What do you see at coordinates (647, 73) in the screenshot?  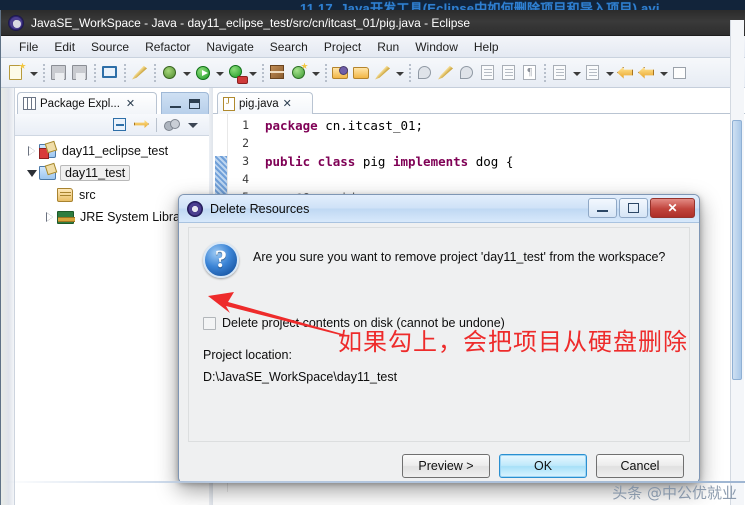 I see `forward-icon` at bounding box center [647, 73].